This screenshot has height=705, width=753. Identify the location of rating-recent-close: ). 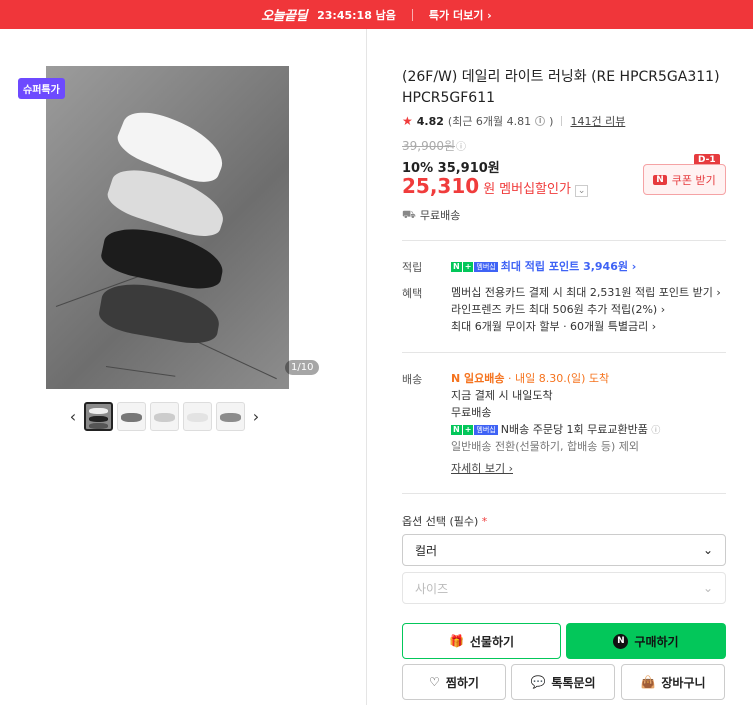
(551, 121).